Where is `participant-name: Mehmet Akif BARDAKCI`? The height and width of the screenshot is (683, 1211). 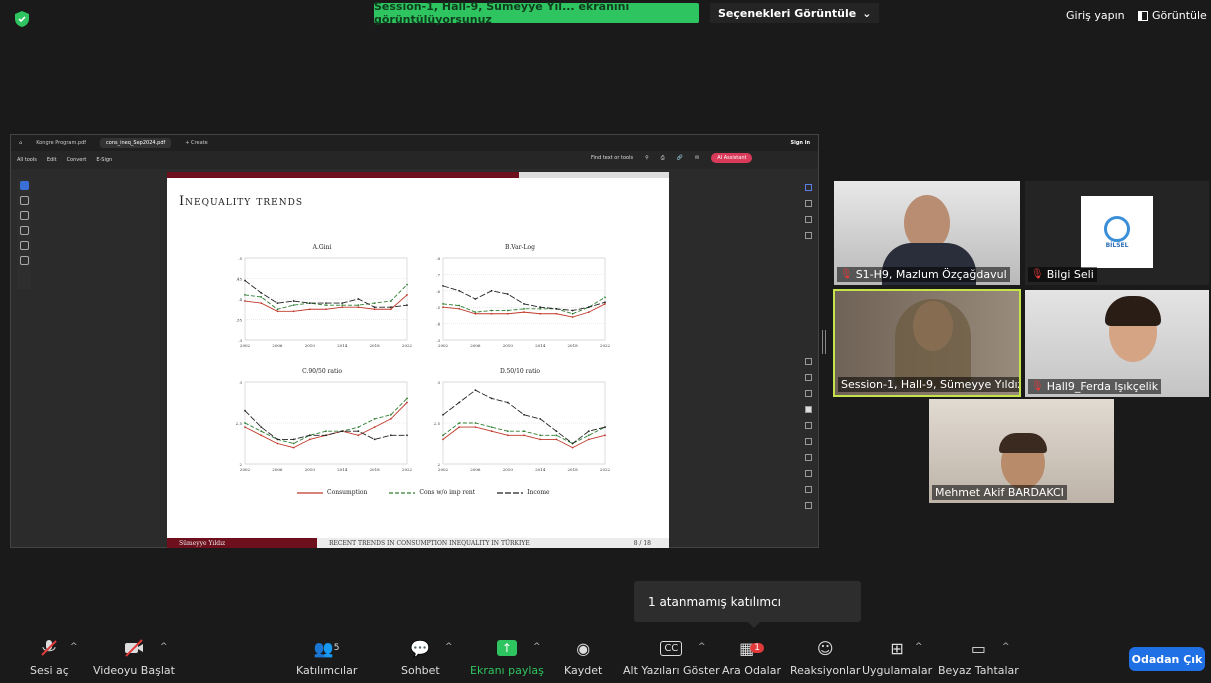 participant-name: Mehmet Akif BARDAKCI is located at coordinates (999, 492).